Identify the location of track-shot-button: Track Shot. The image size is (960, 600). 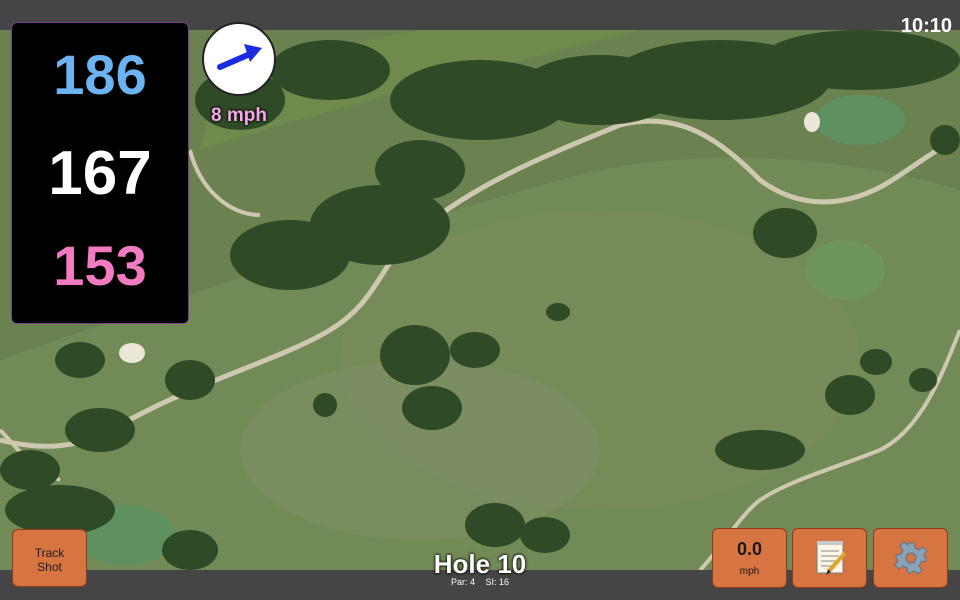
(49, 558).